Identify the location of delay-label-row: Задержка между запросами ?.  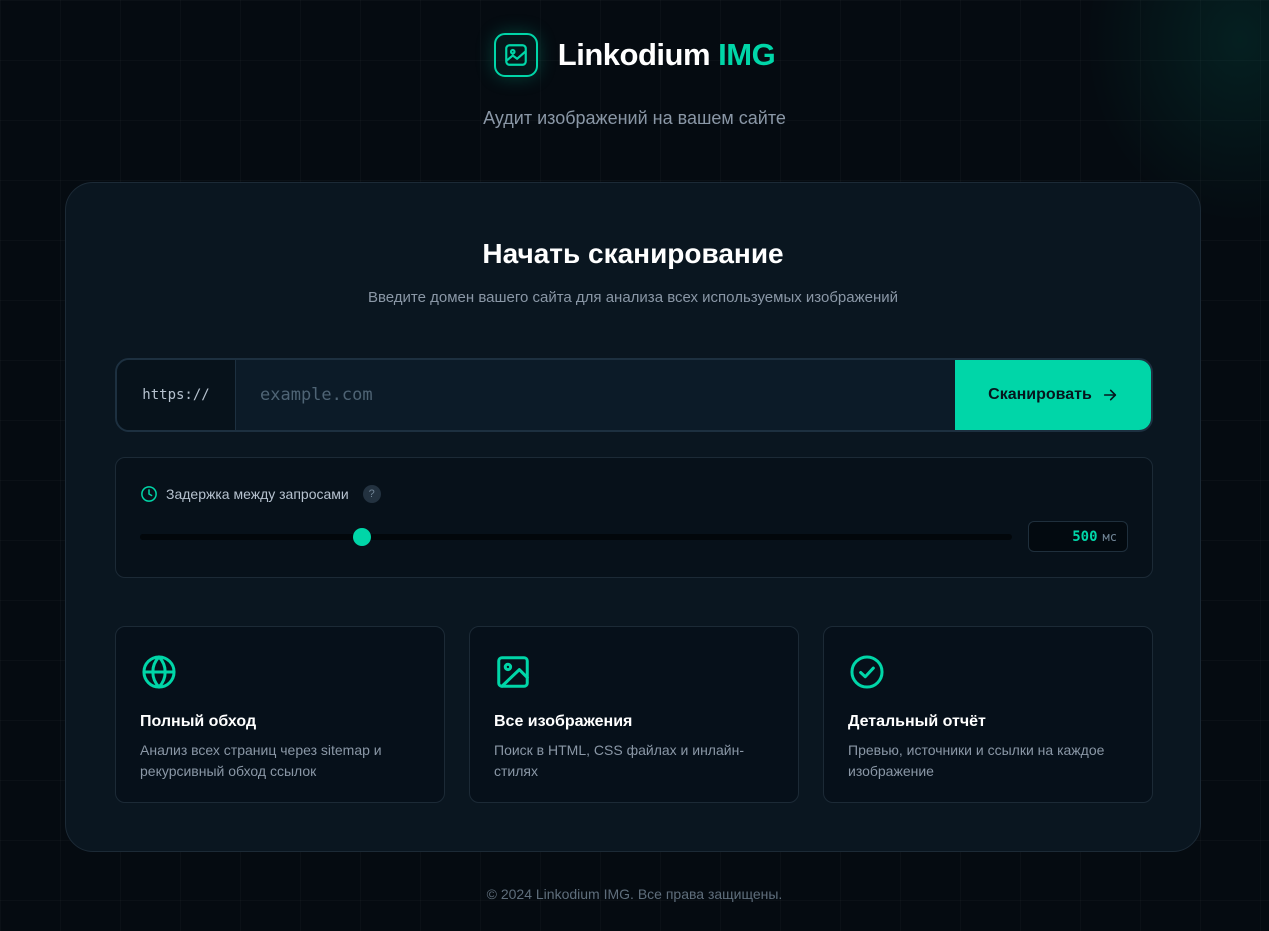
(260, 494).